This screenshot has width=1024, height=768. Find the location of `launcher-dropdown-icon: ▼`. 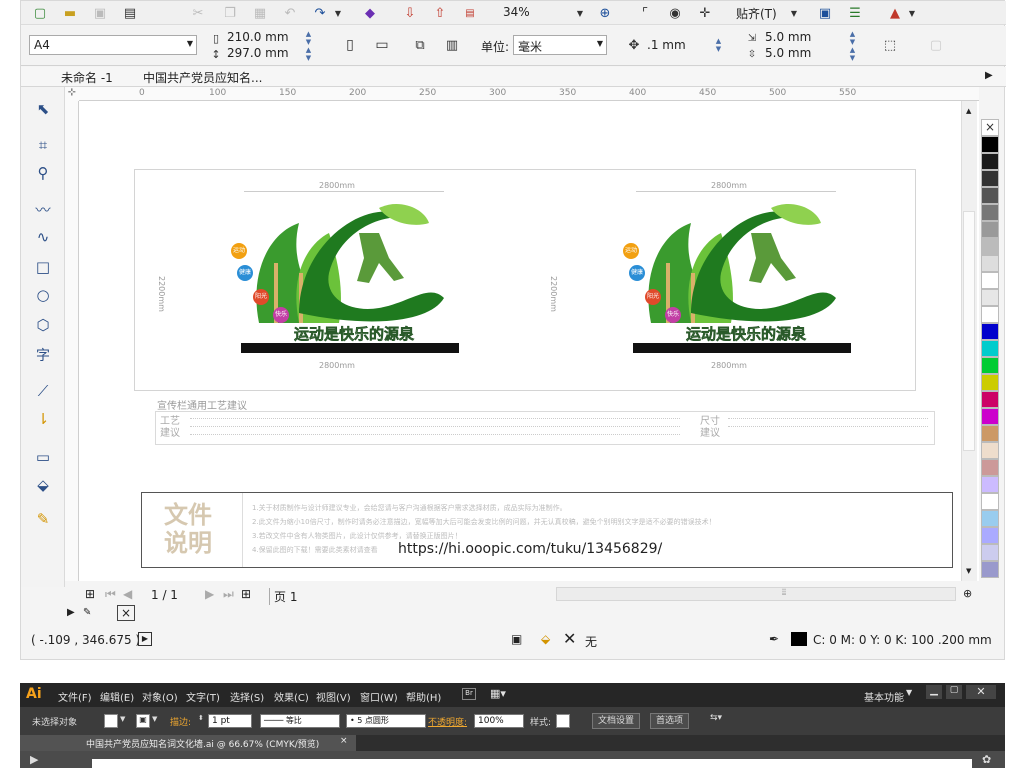

launcher-dropdown-icon: ▼ is located at coordinates (912, 13).